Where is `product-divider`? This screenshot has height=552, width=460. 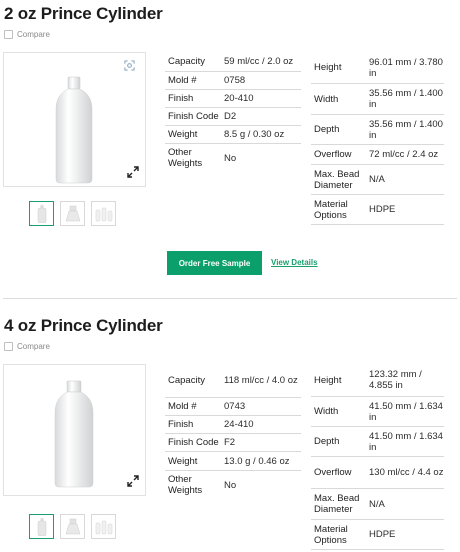
product-divider is located at coordinates (230, 298).